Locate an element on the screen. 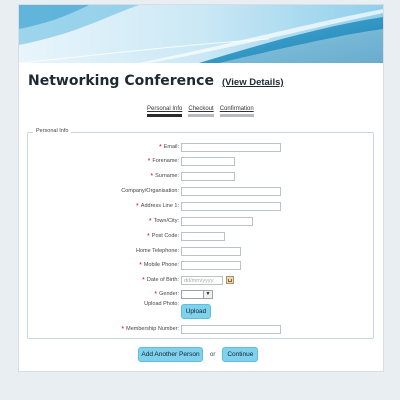  mobile-row: * Mobile Phone: is located at coordinates (200, 265).